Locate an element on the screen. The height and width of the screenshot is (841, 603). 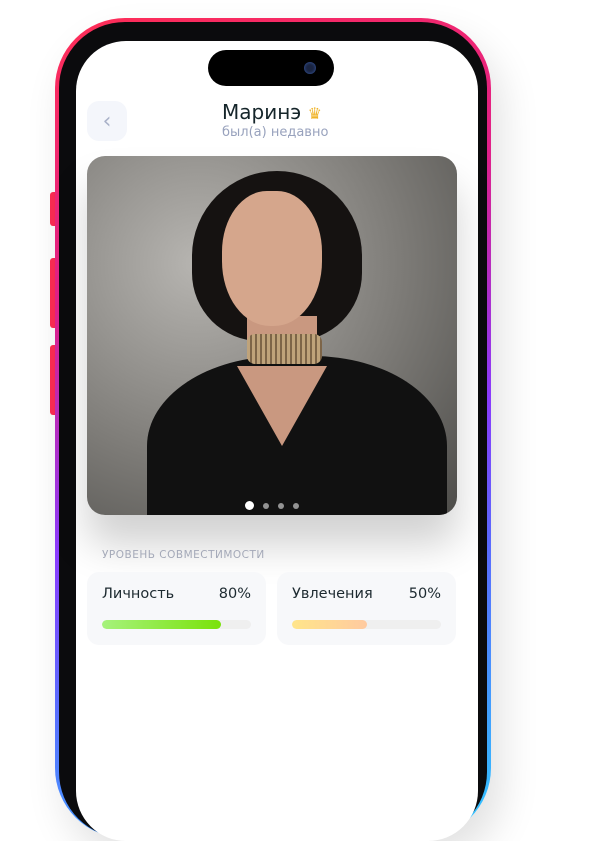
back-button: ‹ is located at coordinates (107, 121).